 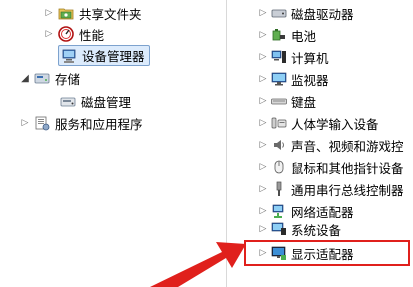 What do you see at coordinates (226, 143) in the screenshot?
I see `panel-divider` at bounding box center [226, 143].